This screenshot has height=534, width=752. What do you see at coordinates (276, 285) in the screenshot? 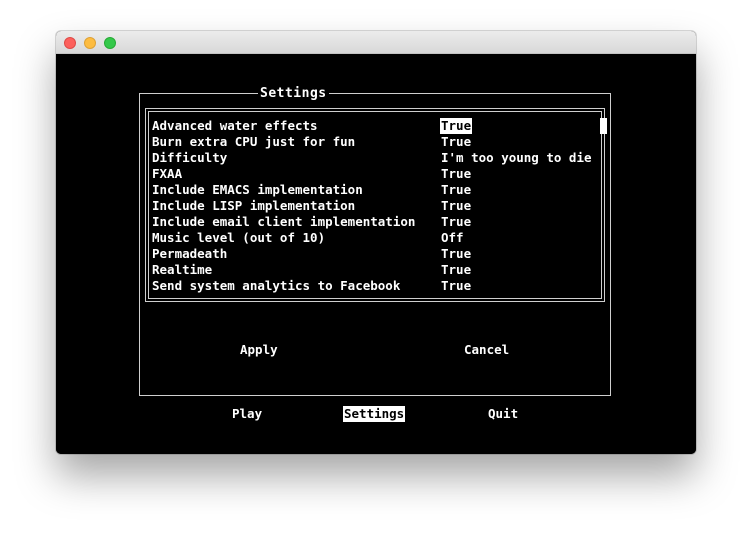
I see `setting-label: Send system analytics to Facebook` at bounding box center [276, 285].